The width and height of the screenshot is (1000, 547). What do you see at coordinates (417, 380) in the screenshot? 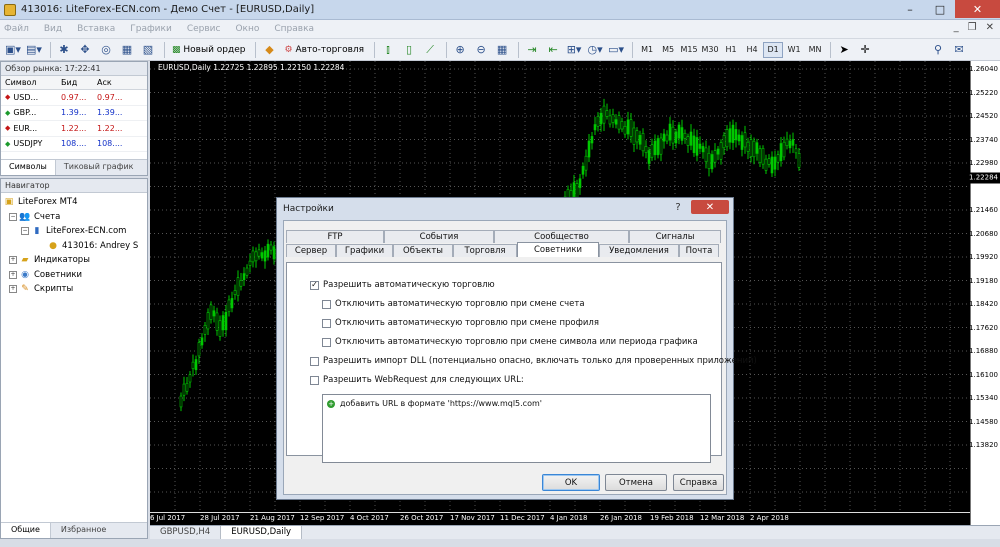
I see `opt-allow-webrequest: Разрешить WebRequest для следующих URL:` at bounding box center [417, 380].